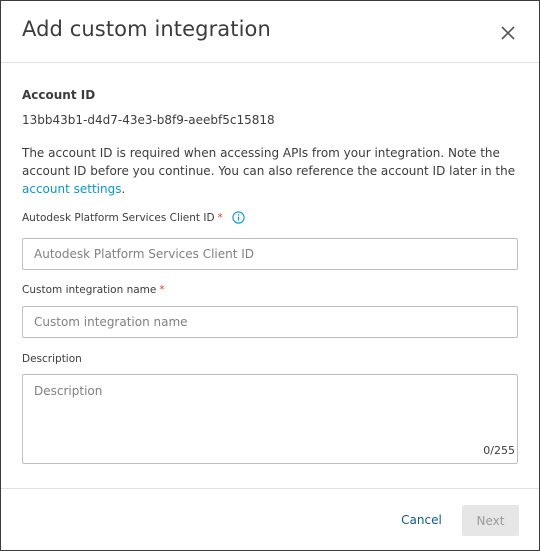 Image resolution: width=540 pixels, height=551 pixels. I want to click on account-id-label: Account ID, so click(59, 95).